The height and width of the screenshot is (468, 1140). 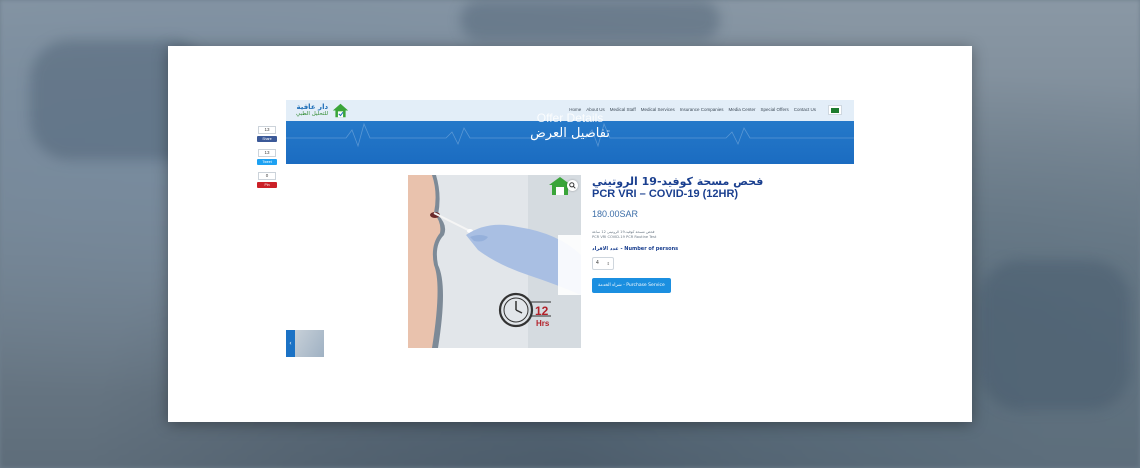 What do you see at coordinates (678, 181) in the screenshot?
I see `product-title-ar: فحص مسحة كوفيد-19 الروتيني` at bounding box center [678, 181].